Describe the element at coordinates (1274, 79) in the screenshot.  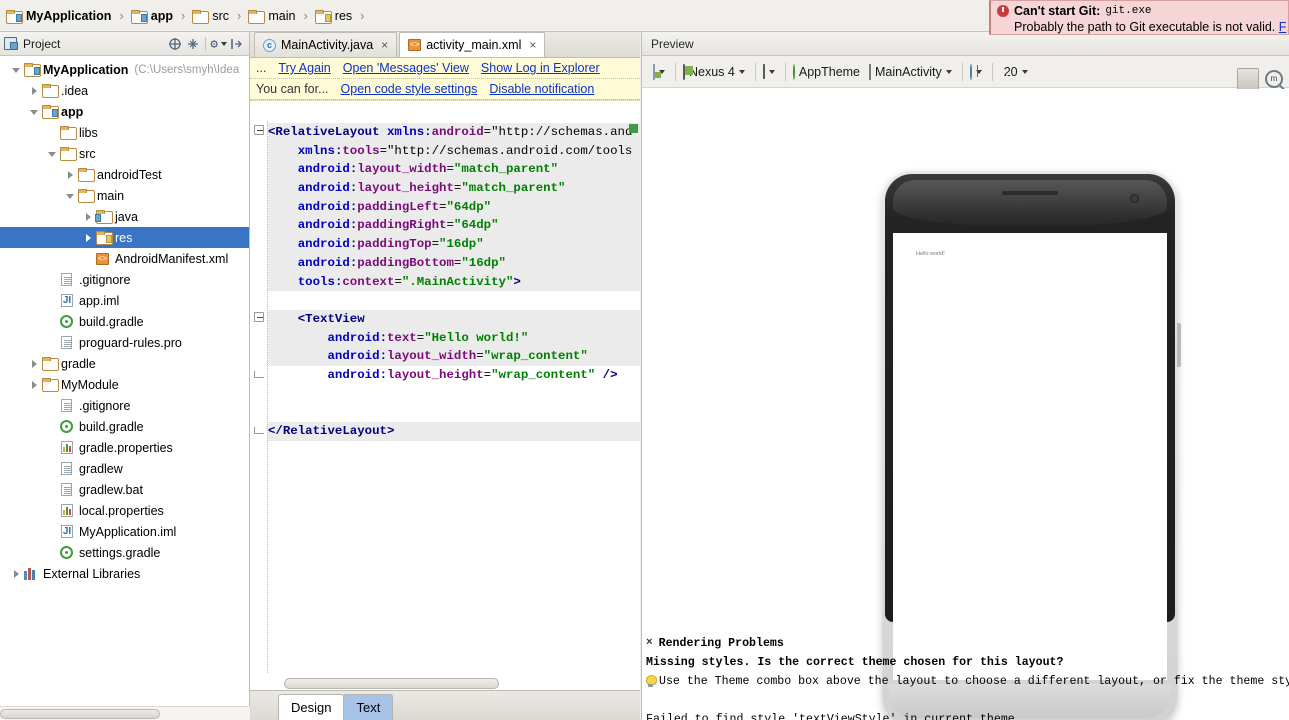
I see `zoom-tool-button: m` at that location.